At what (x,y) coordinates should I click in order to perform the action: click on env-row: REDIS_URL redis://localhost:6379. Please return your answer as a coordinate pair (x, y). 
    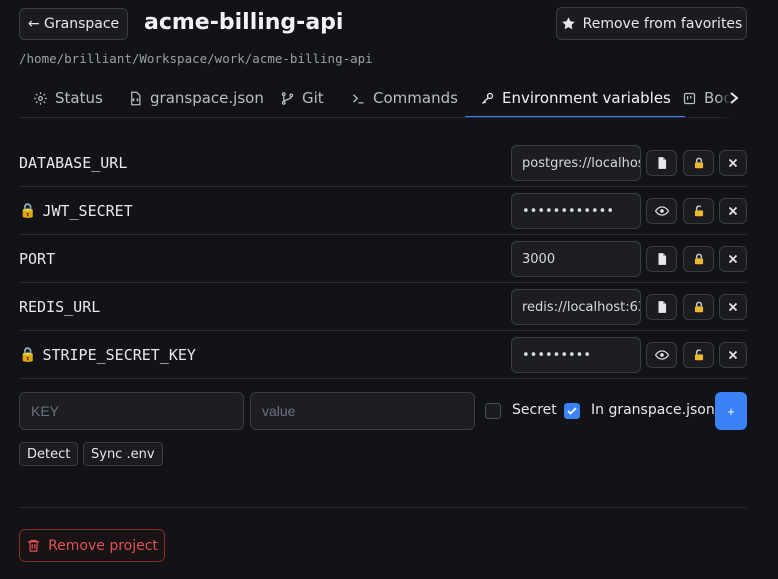
    Looking at the image, I should click on (383, 307).